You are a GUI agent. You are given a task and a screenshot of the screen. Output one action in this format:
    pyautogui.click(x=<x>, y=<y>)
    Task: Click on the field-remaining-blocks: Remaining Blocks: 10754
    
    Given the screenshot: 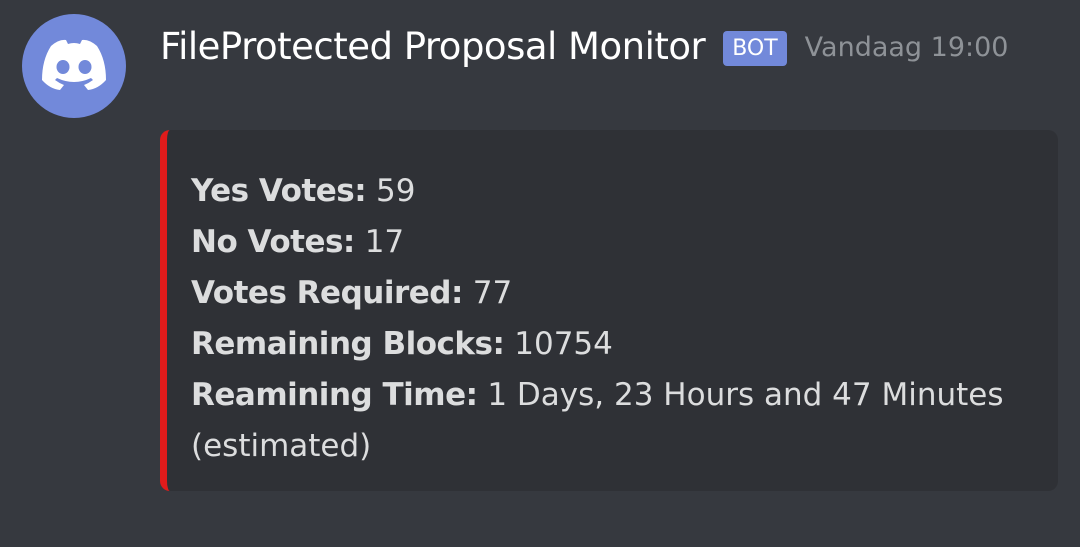 What is the action you would take?
    pyautogui.click(x=609, y=344)
    